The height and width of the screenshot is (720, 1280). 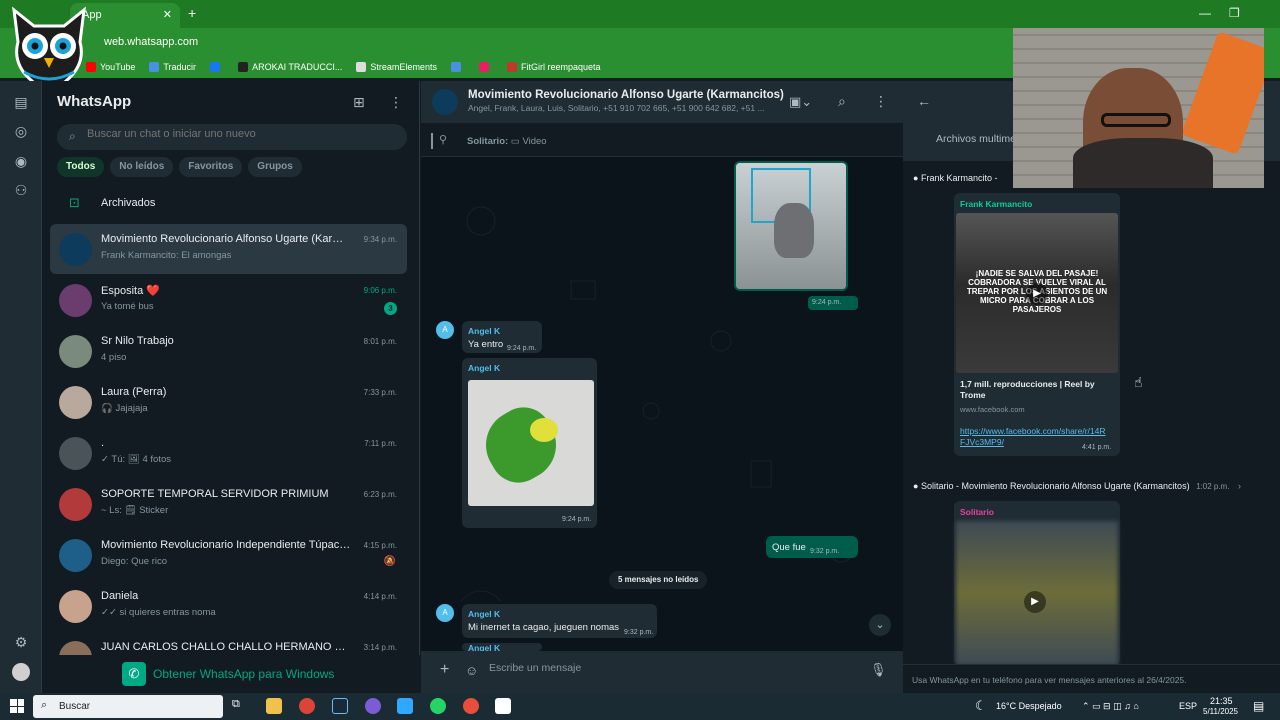 What do you see at coordinates (502, 647) in the screenshot?
I see `message-incoming-partial: Angel K` at bounding box center [502, 647].